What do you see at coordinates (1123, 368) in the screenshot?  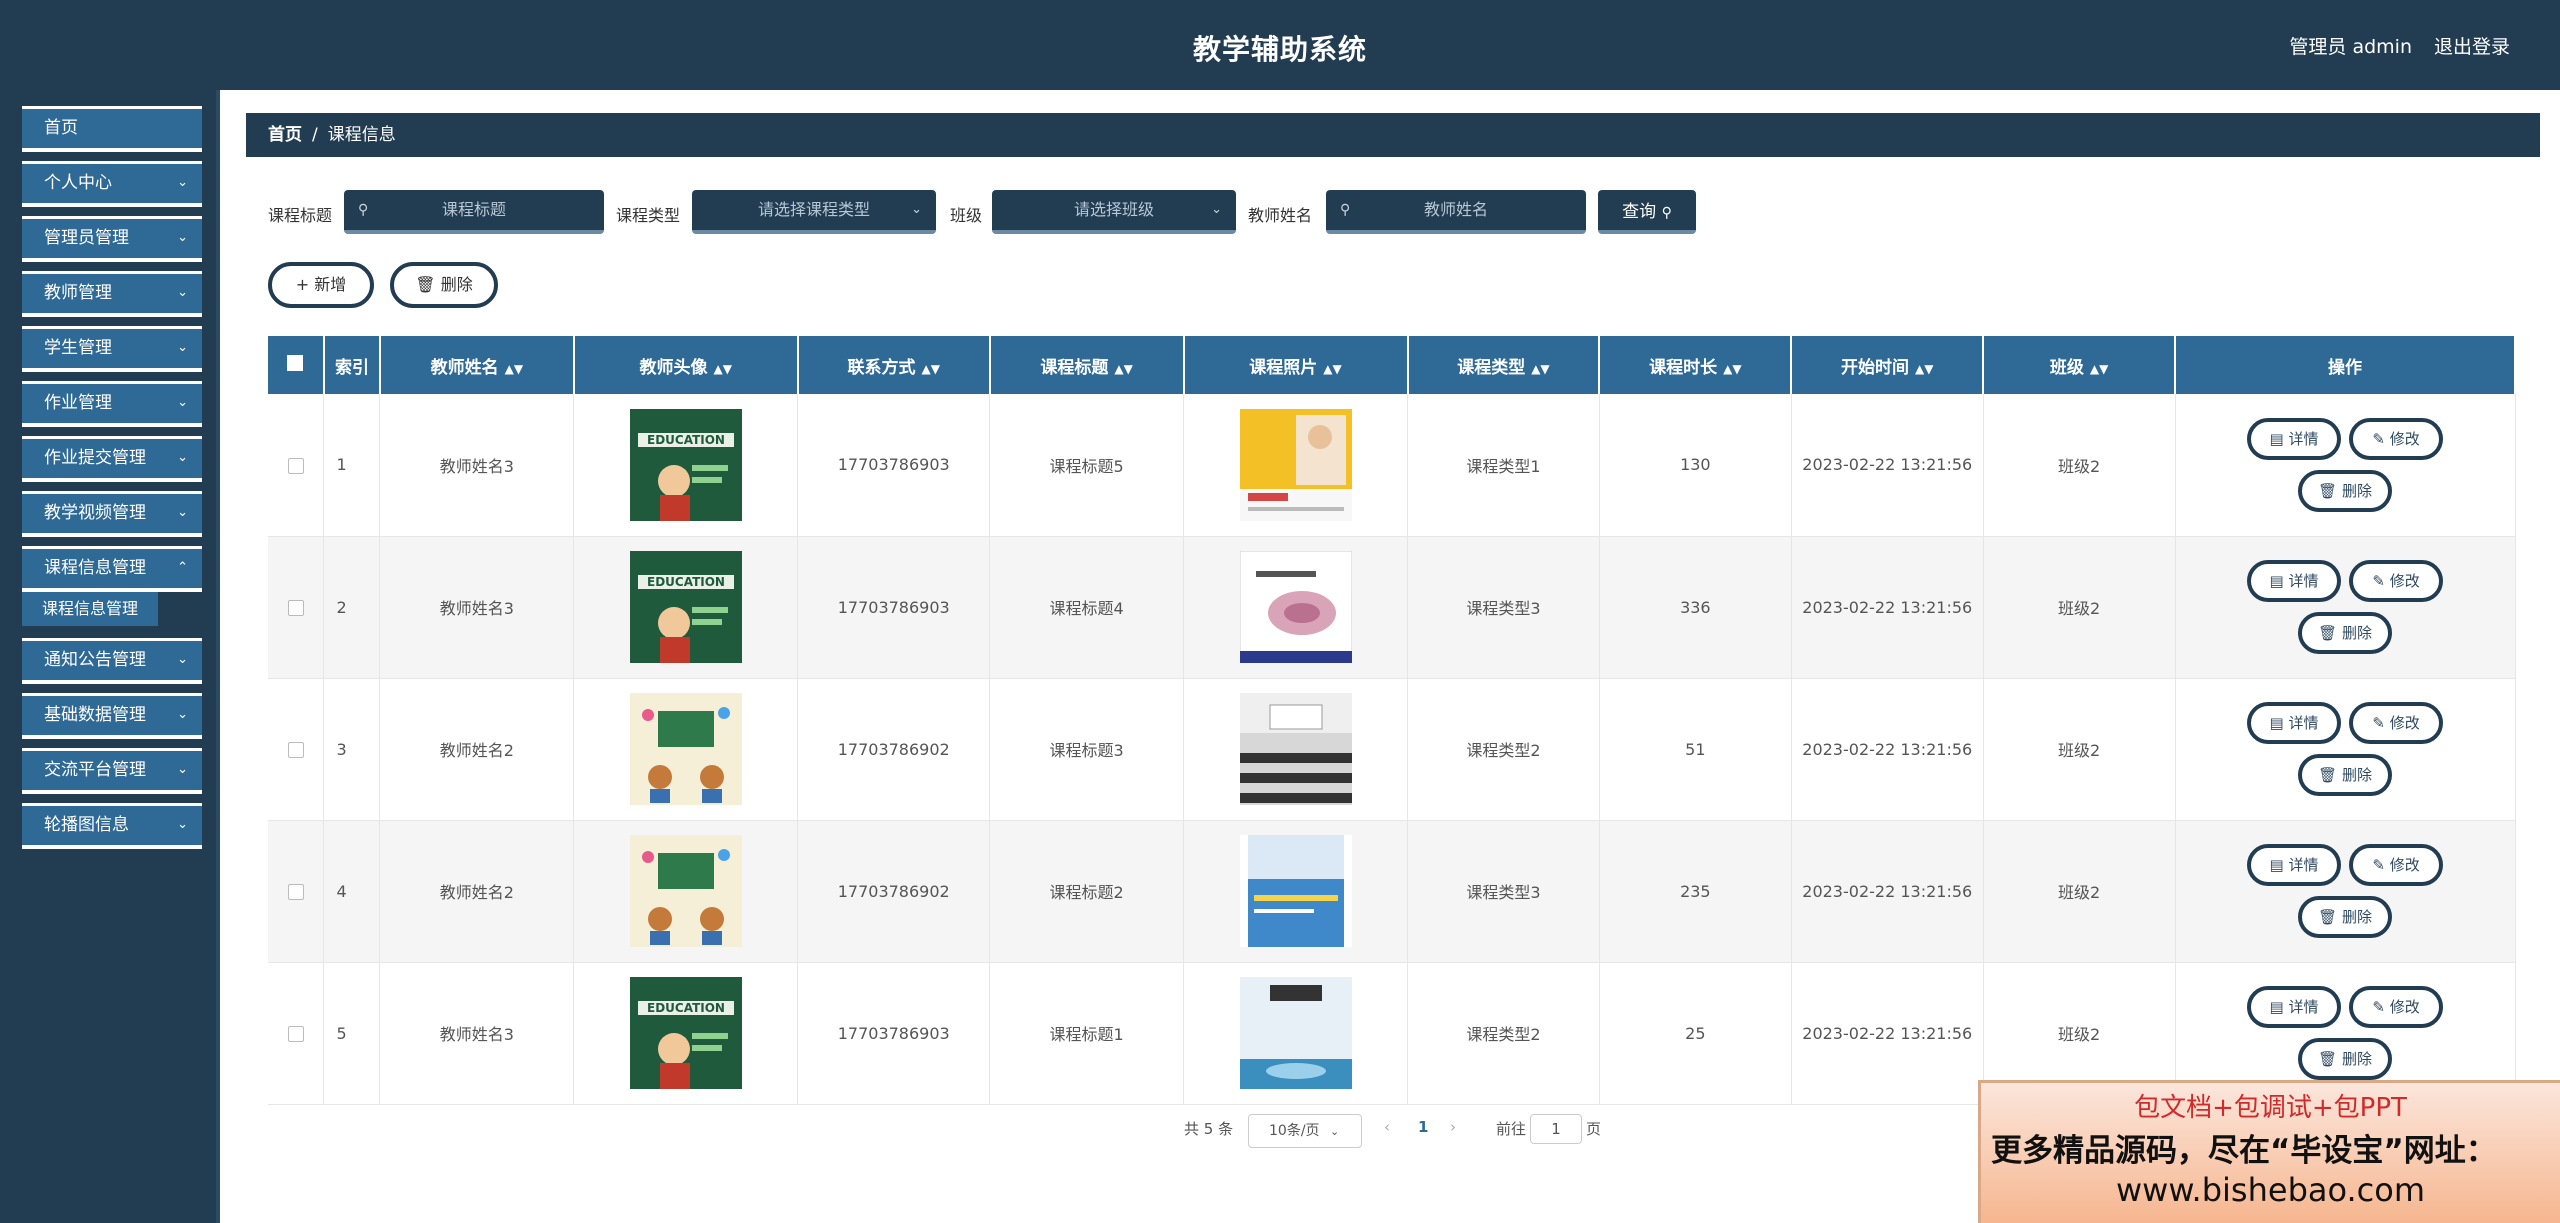 I see `sort-icon: ▲▼` at bounding box center [1123, 368].